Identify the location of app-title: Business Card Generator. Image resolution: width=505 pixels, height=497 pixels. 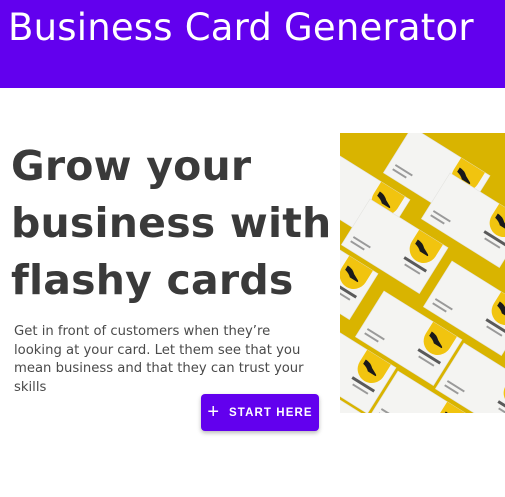
(241, 27).